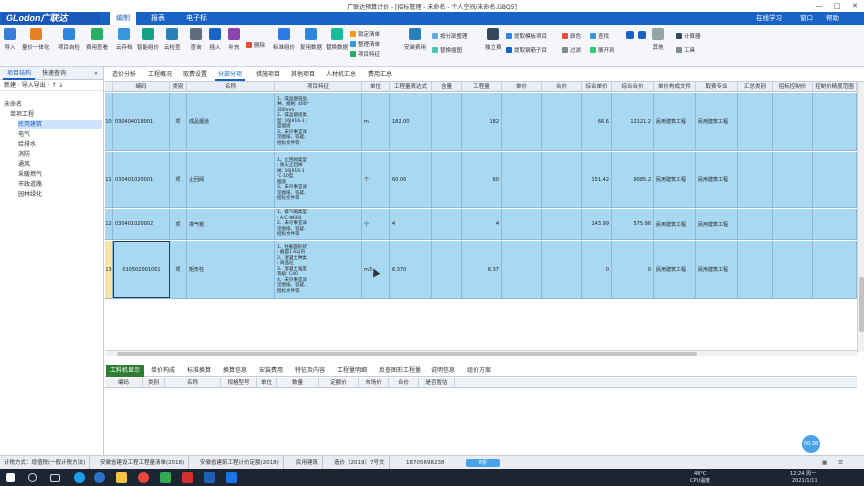  What do you see at coordinates (602, 49) in the screenshot?
I see `expand-to-button: 展开到` at bounding box center [602, 49].